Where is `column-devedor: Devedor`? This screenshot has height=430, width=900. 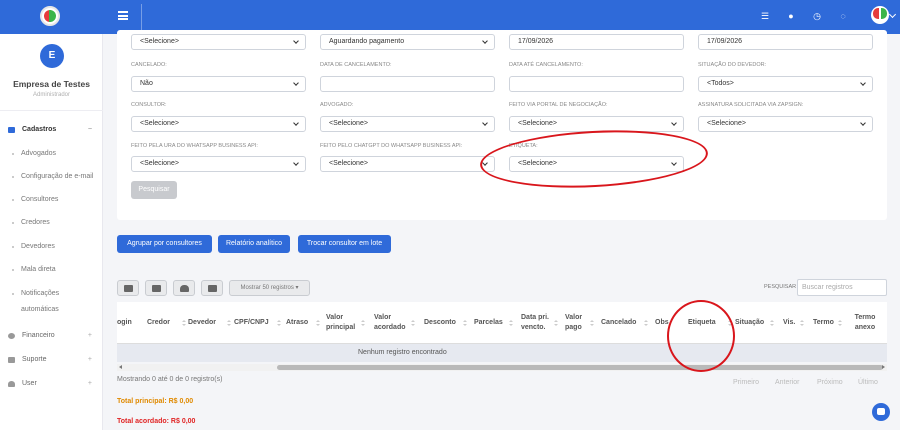
column-devedor: Devedor is located at coordinates (210, 322).